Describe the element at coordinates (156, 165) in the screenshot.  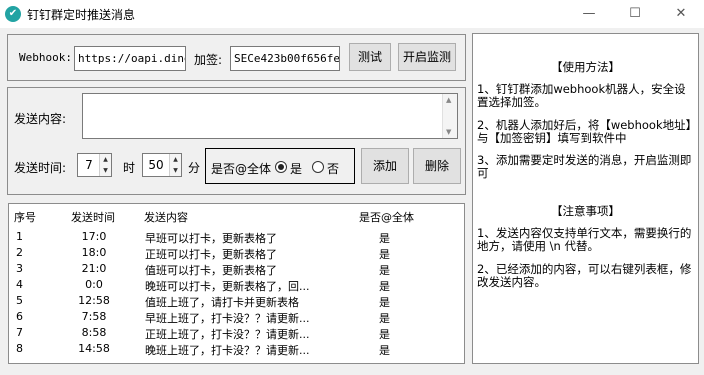
I see `minute-value: 50` at that location.